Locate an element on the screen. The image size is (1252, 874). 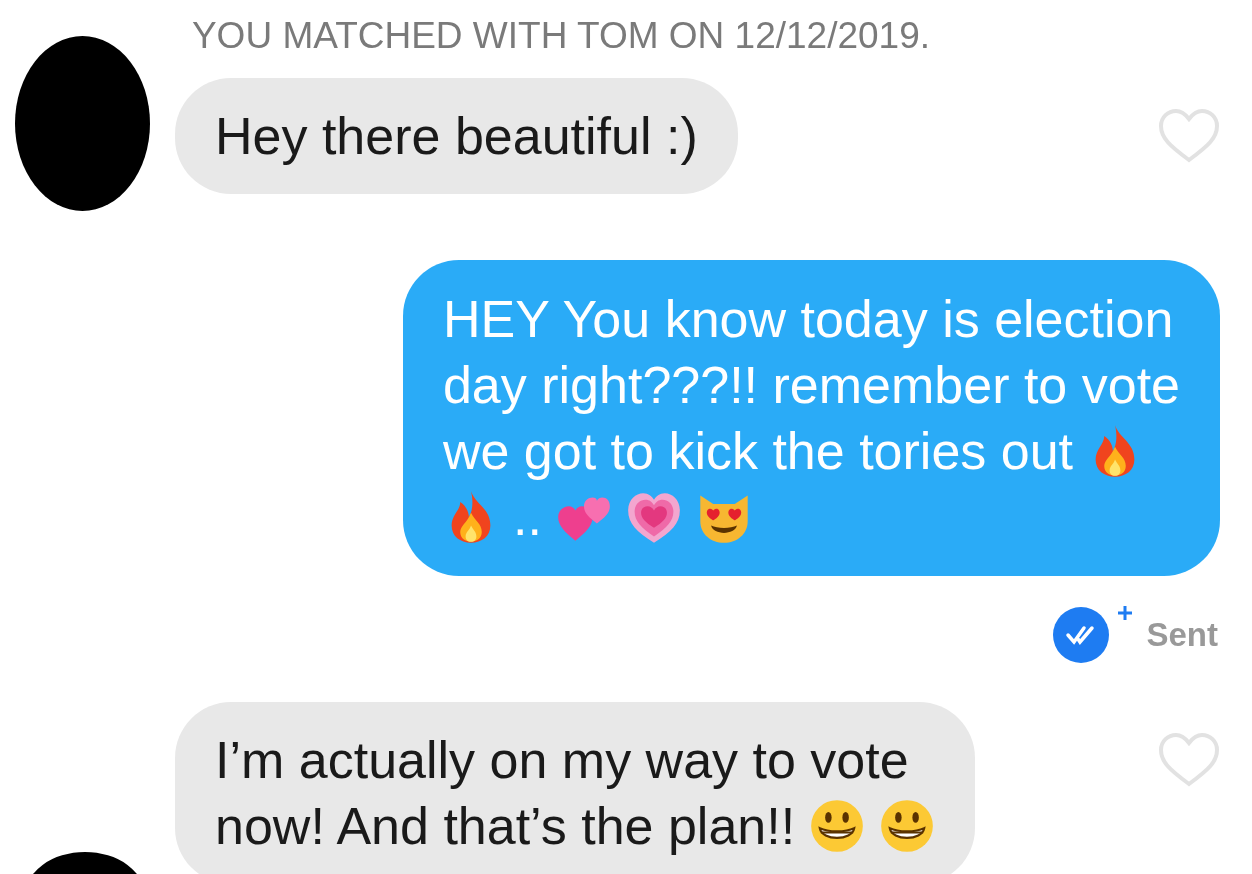
message-status: Sent is located at coordinates (1182, 634).